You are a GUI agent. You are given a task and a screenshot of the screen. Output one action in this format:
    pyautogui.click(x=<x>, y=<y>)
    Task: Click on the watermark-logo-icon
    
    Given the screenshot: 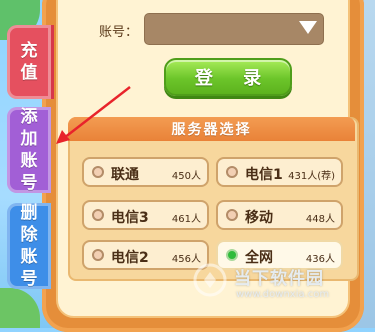 What is the action you would take?
    pyautogui.click(x=210, y=280)
    